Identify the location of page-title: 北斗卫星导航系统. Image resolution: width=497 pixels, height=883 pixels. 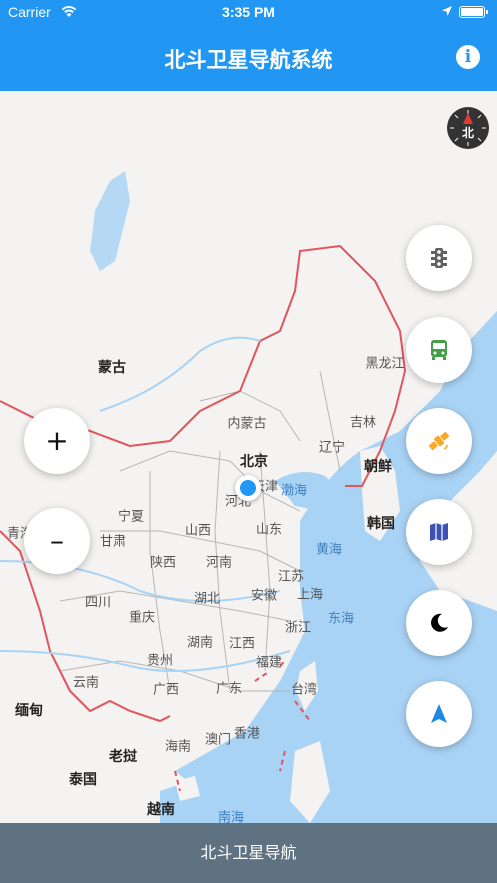
(248, 60).